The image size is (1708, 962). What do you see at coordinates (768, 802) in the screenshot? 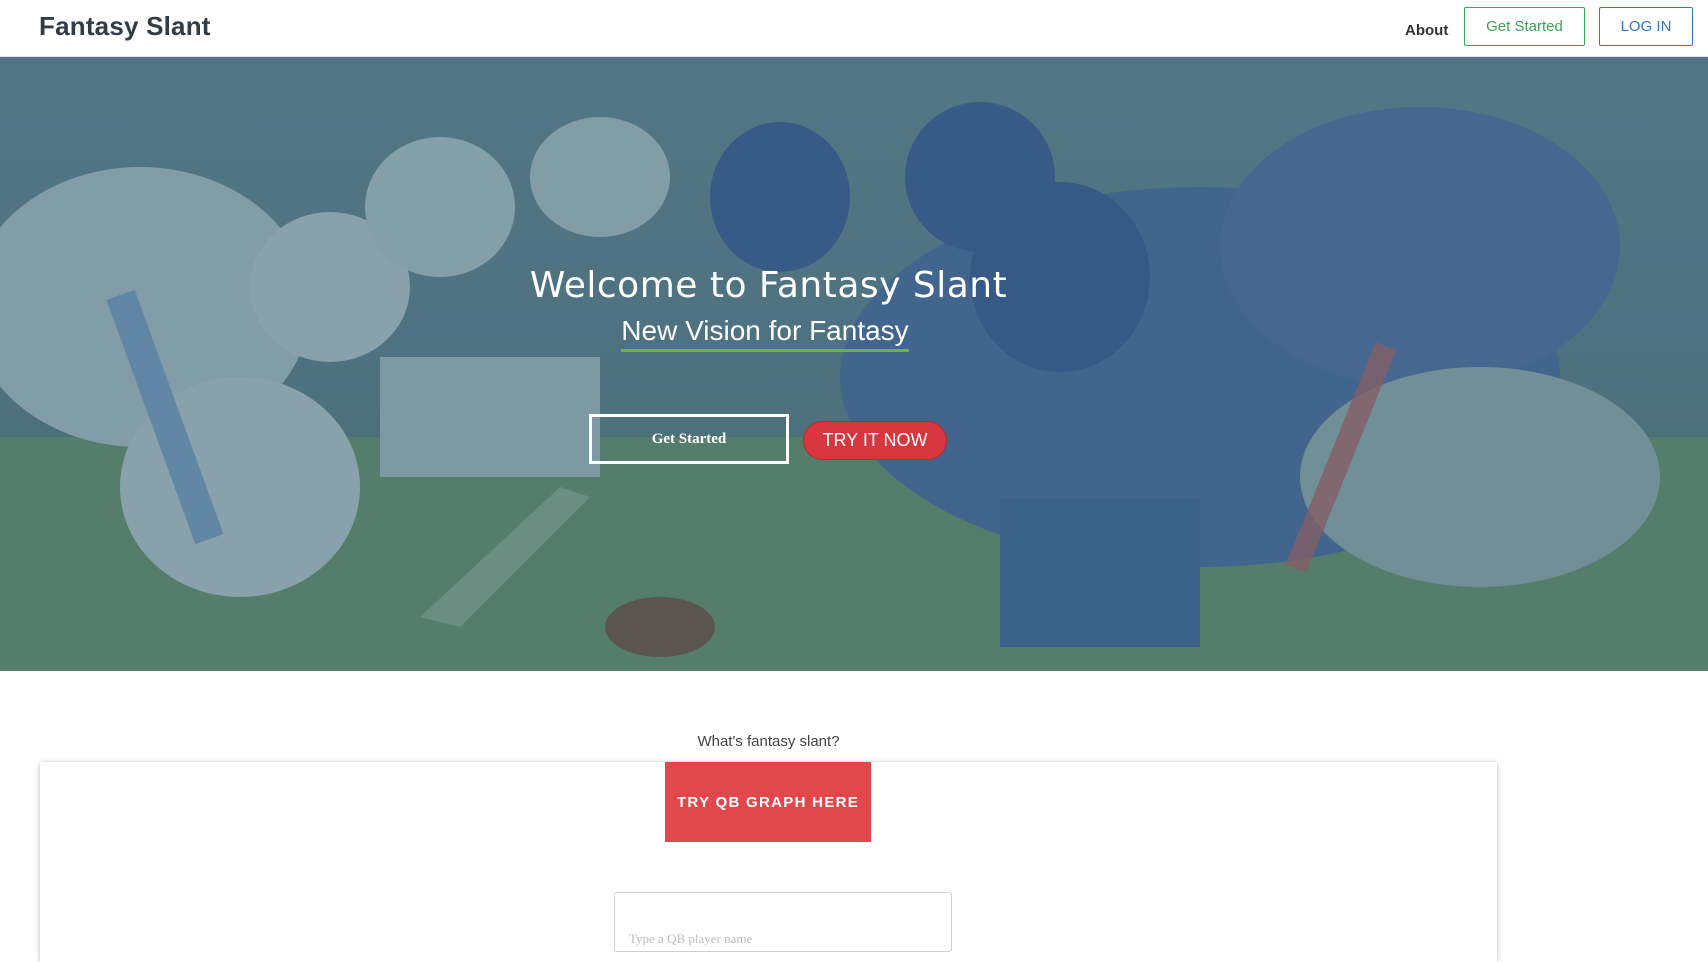
I see `try-qb-graph-button: TRY QB GRAPH HERE` at bounding box center [768, 802].